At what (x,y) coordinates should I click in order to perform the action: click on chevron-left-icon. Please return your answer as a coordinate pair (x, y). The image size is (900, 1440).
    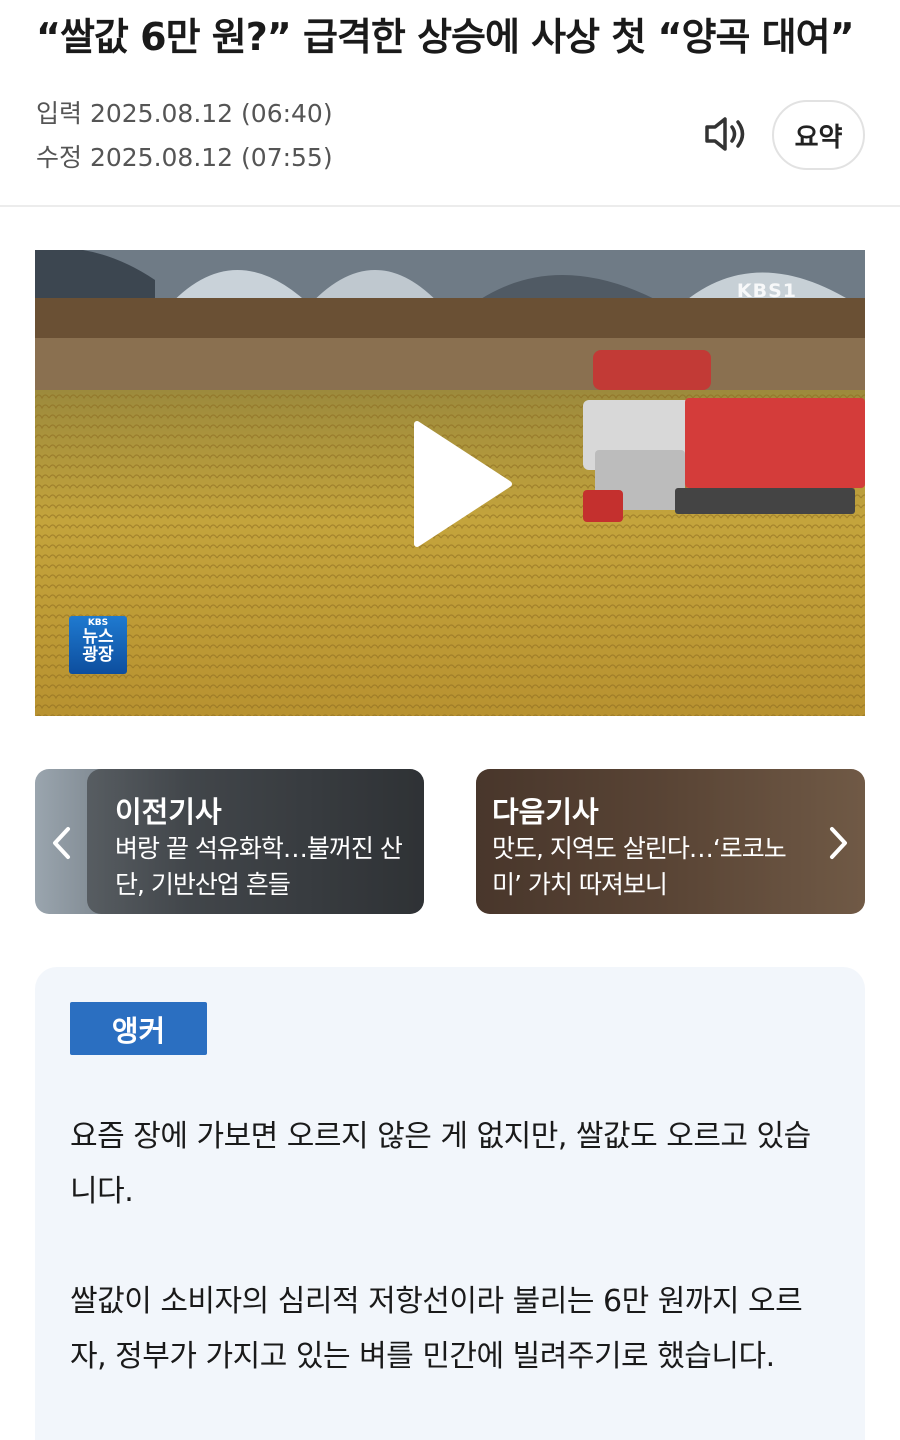
    Looking at the image, I should click on (61, 843).